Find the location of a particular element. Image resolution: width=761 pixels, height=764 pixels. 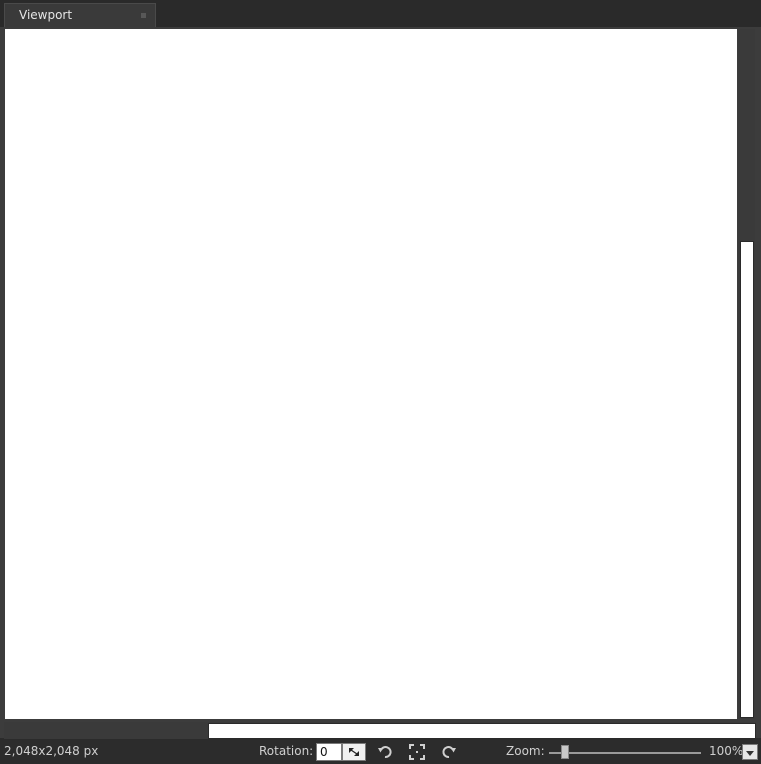

horizontal-scrollbar-thumb is located at coordinates (482, 731).